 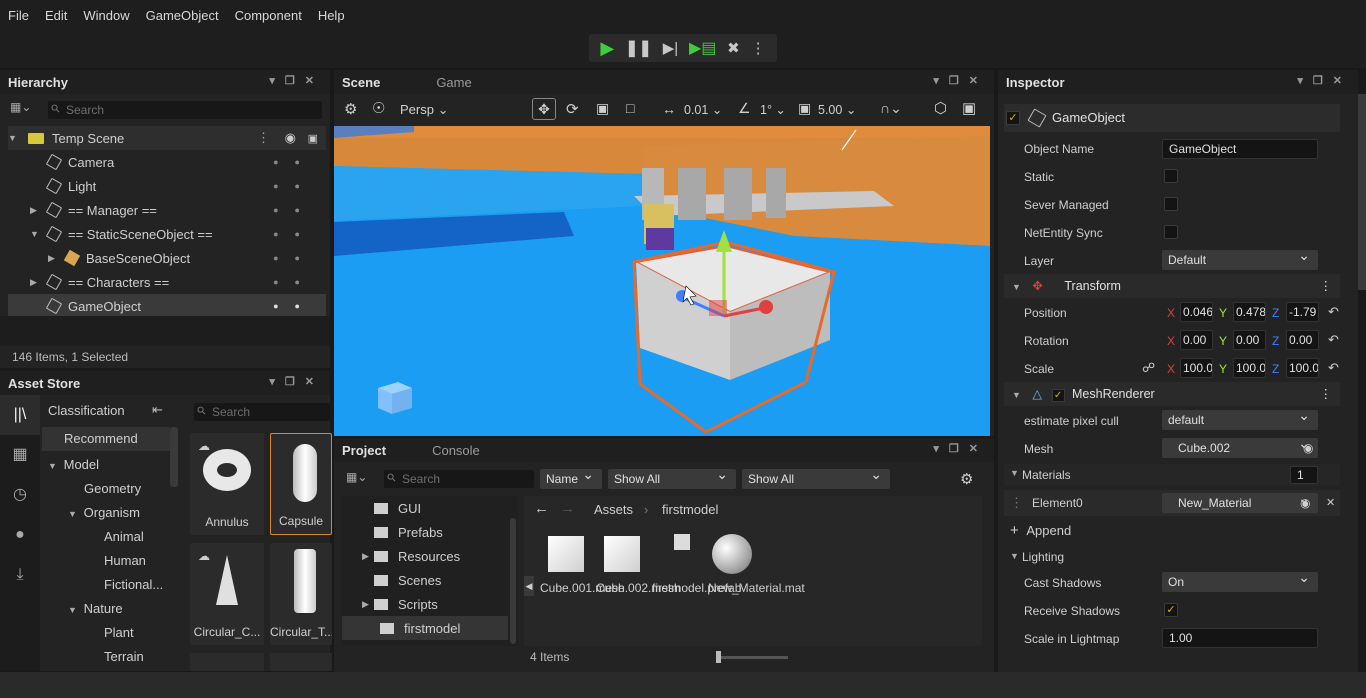 What do you see at coordinates (331, 15) in the screenshot?
I see `menu-help: Help` at bounding box center [331, 15].